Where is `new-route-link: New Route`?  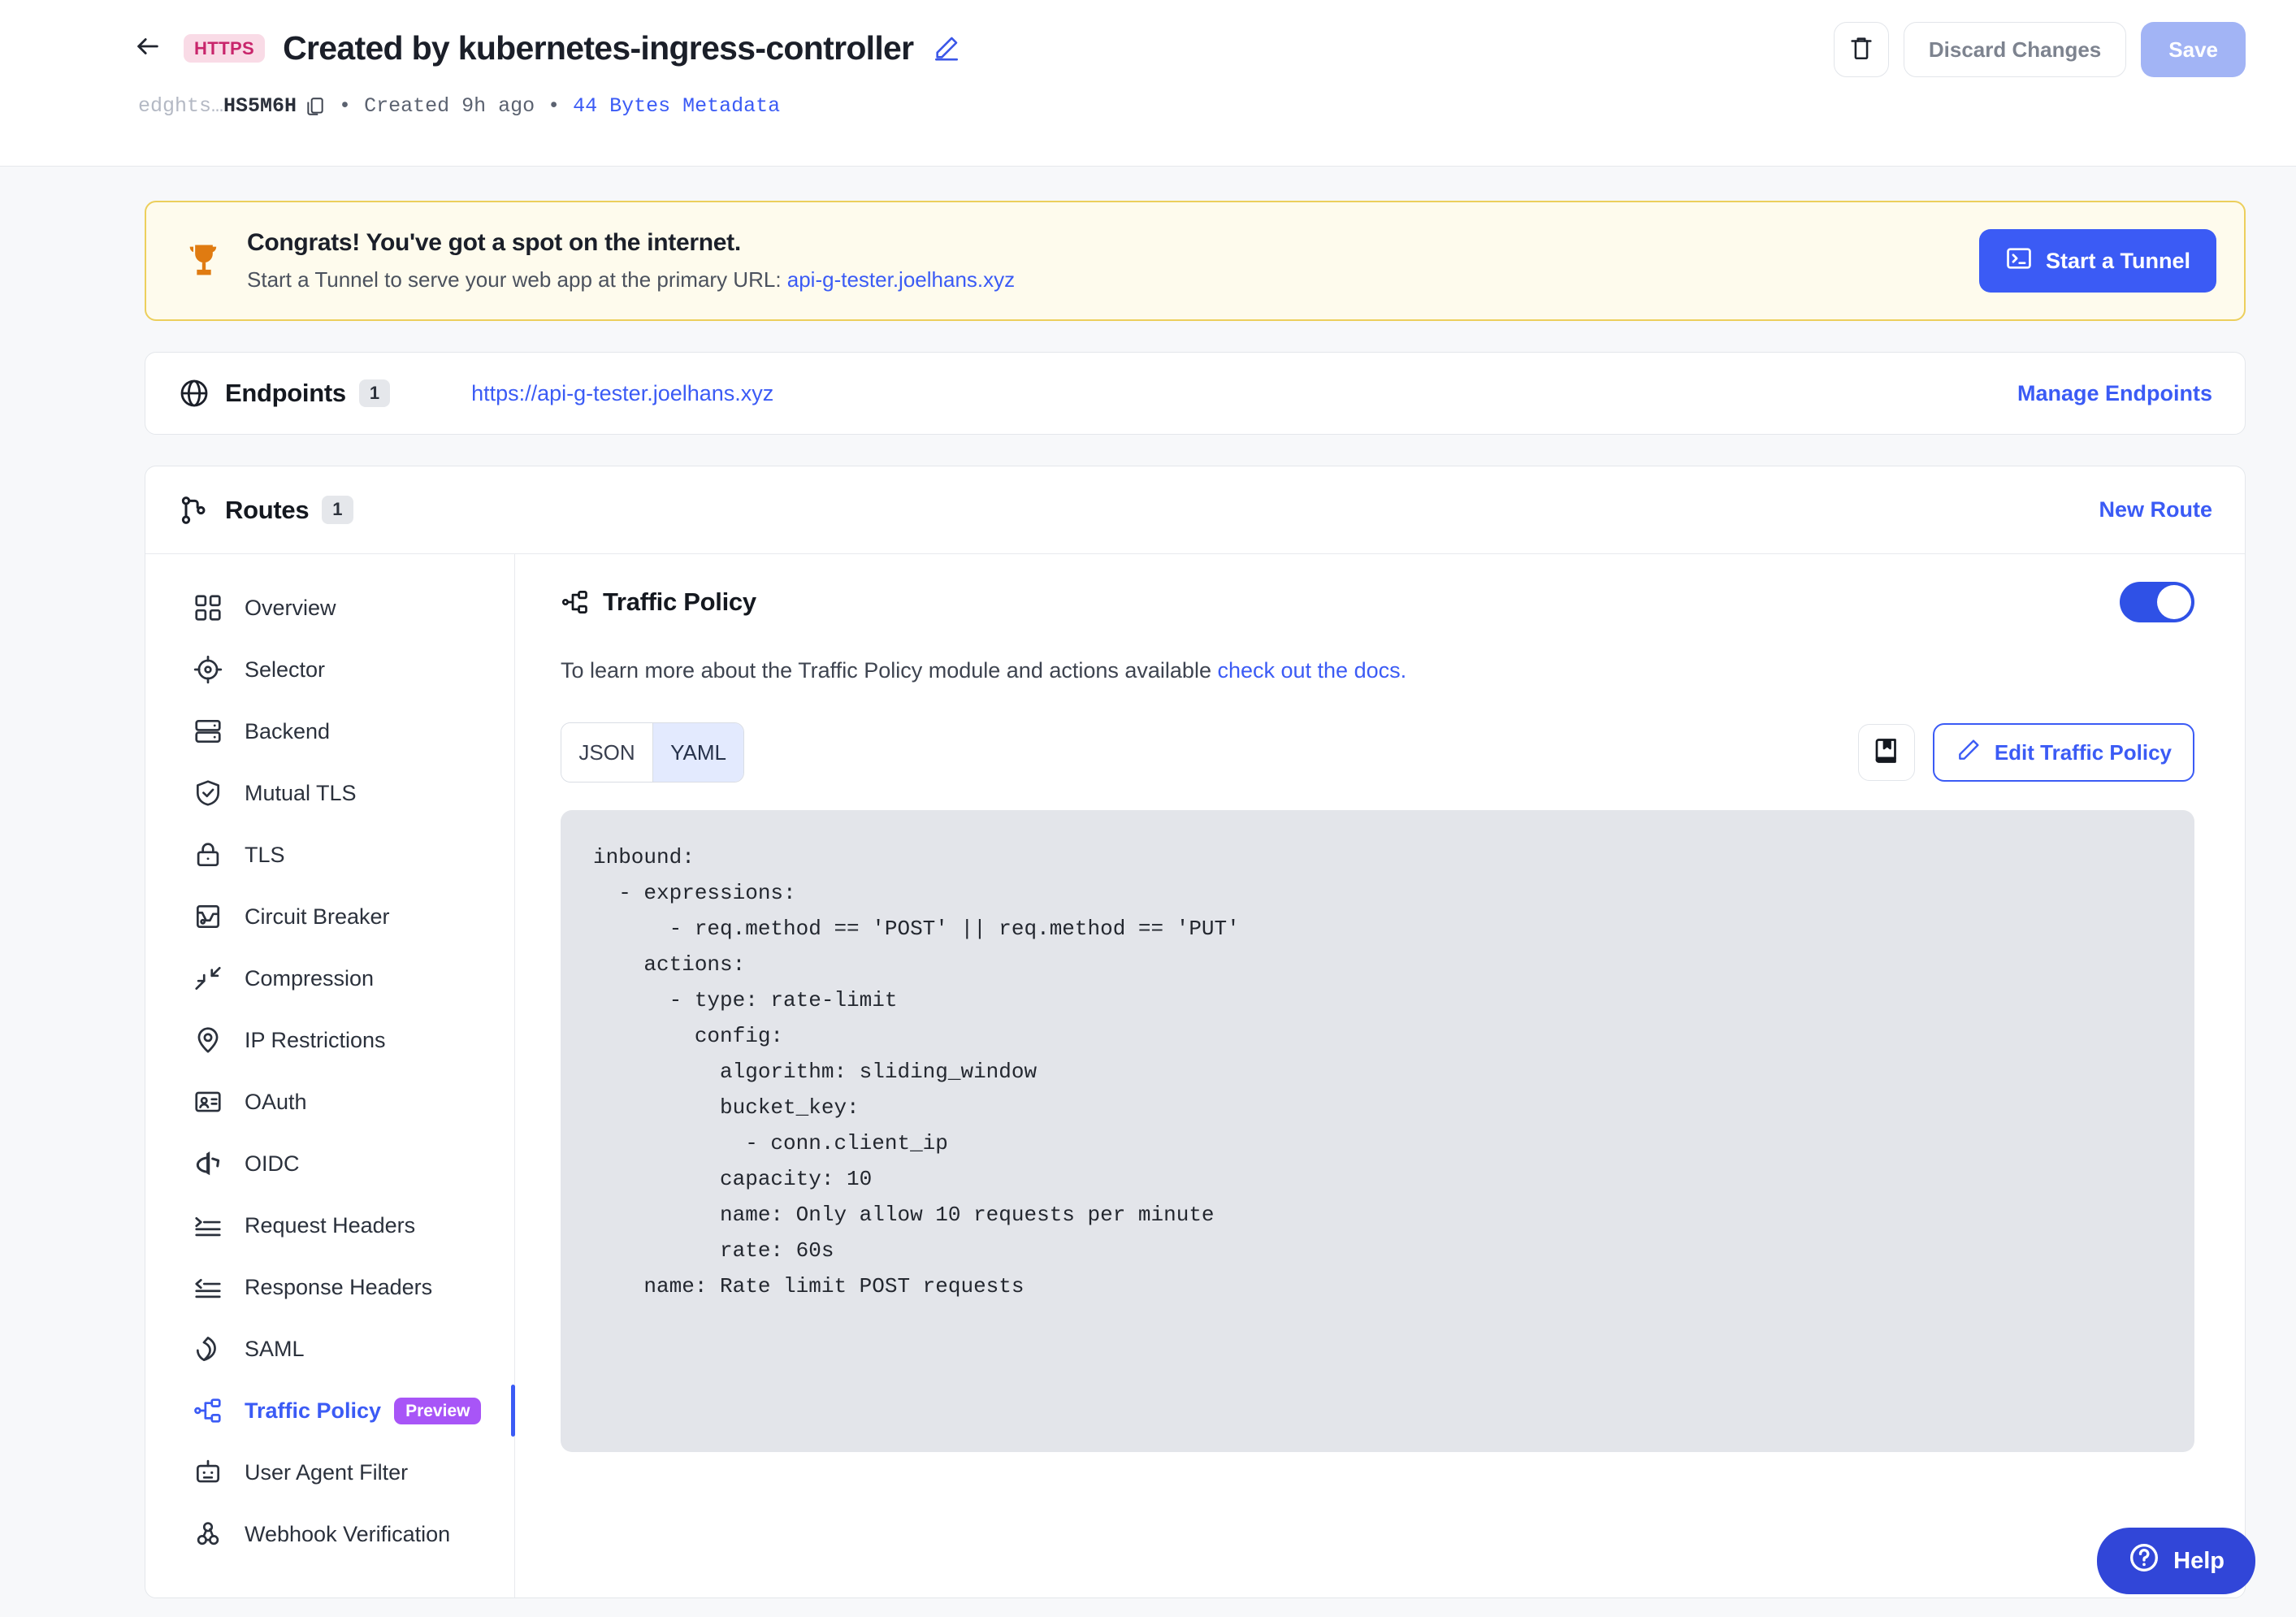
new-route-link: New Route is located at coordinates (2155, 509).